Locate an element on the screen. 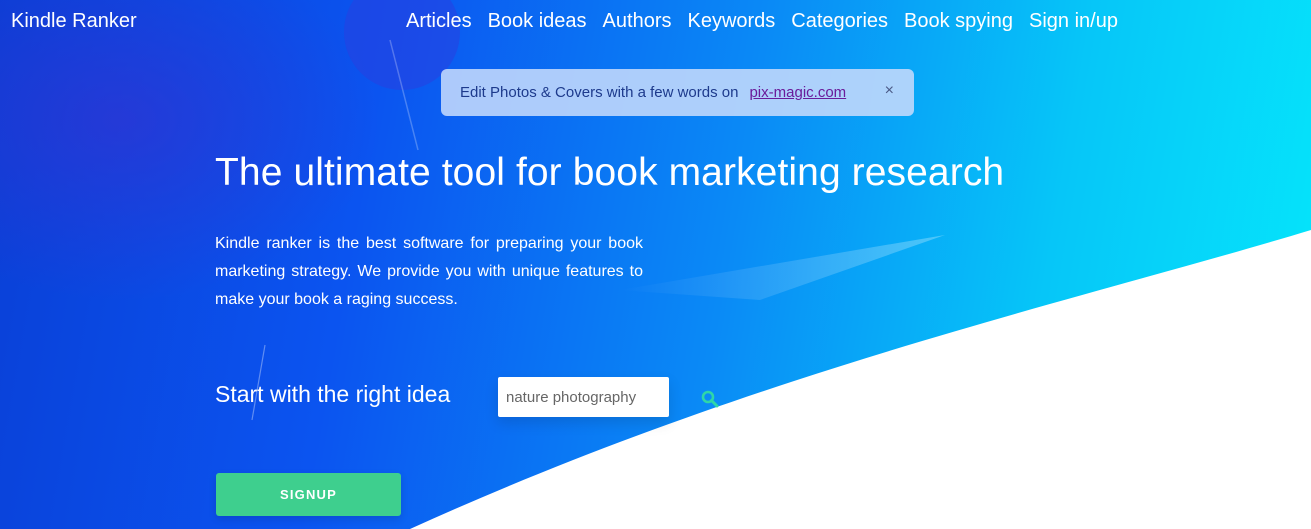 Image resolution: width=1311 pixels, height=529 pixels. nav-articles: Articles is located at coordinates (439, 21).